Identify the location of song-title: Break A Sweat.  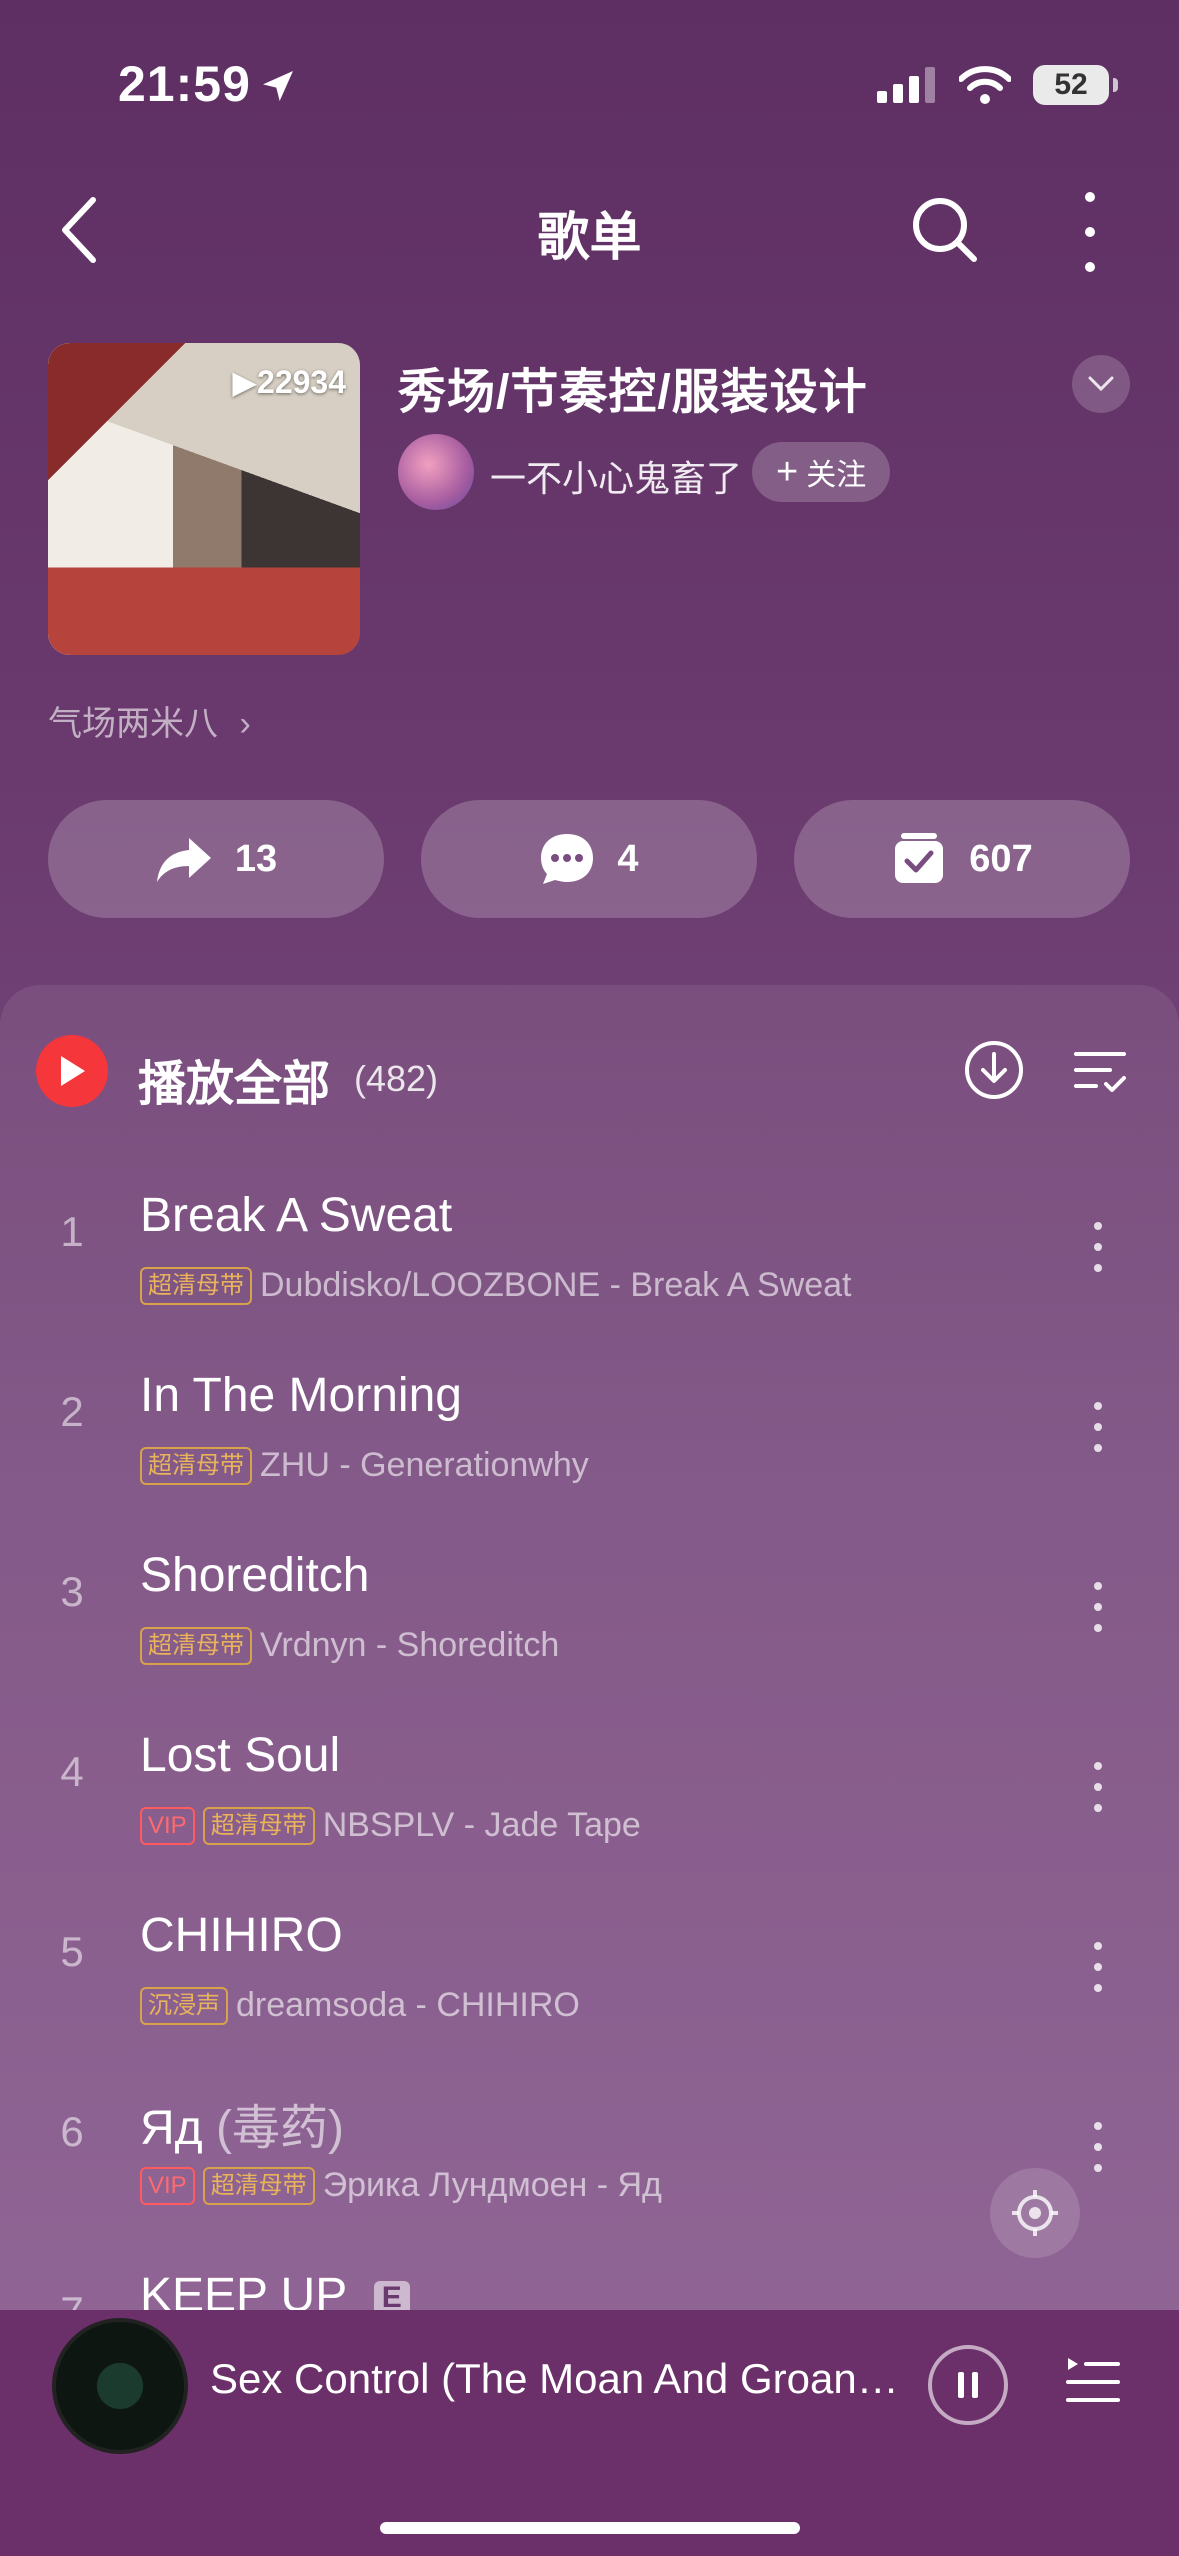
(296, 1215).